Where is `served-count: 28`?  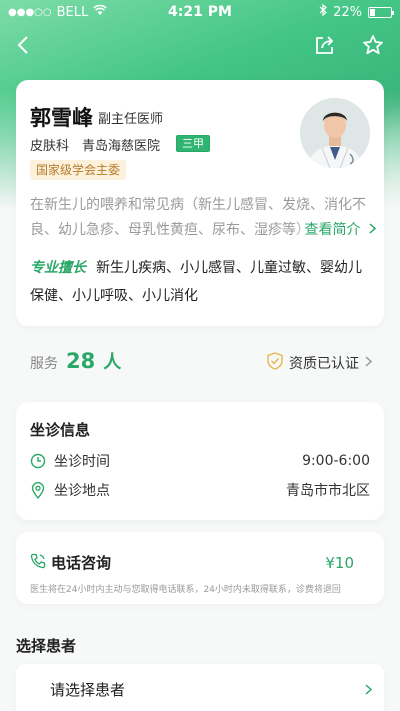
served-count: 28 is located at coordinates (81, 361).